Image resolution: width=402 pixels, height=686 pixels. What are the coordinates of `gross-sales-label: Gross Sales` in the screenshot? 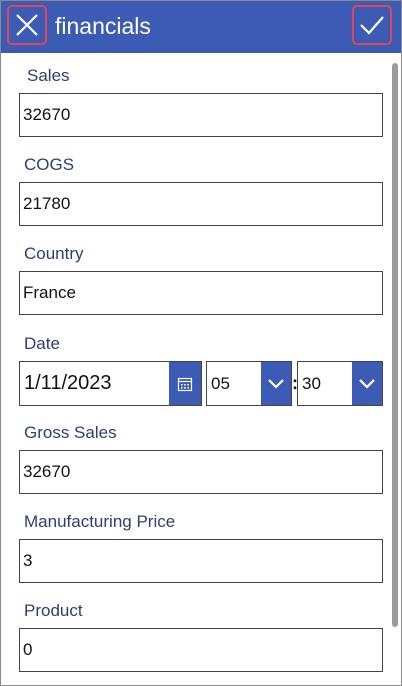 It's located at (70, 432).